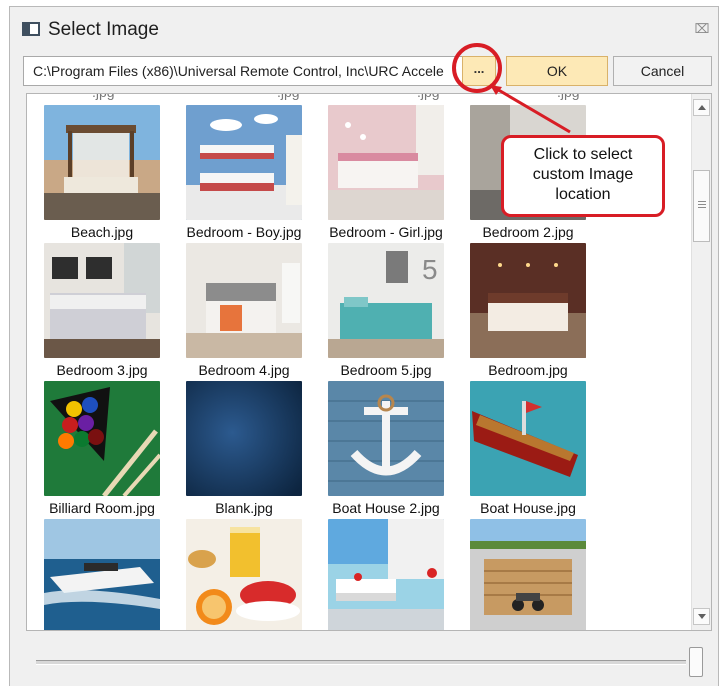 Image resolution: width=721 pixels, height=687 pixels. I want to click on callout-line: Click to select, so click(583, 154).